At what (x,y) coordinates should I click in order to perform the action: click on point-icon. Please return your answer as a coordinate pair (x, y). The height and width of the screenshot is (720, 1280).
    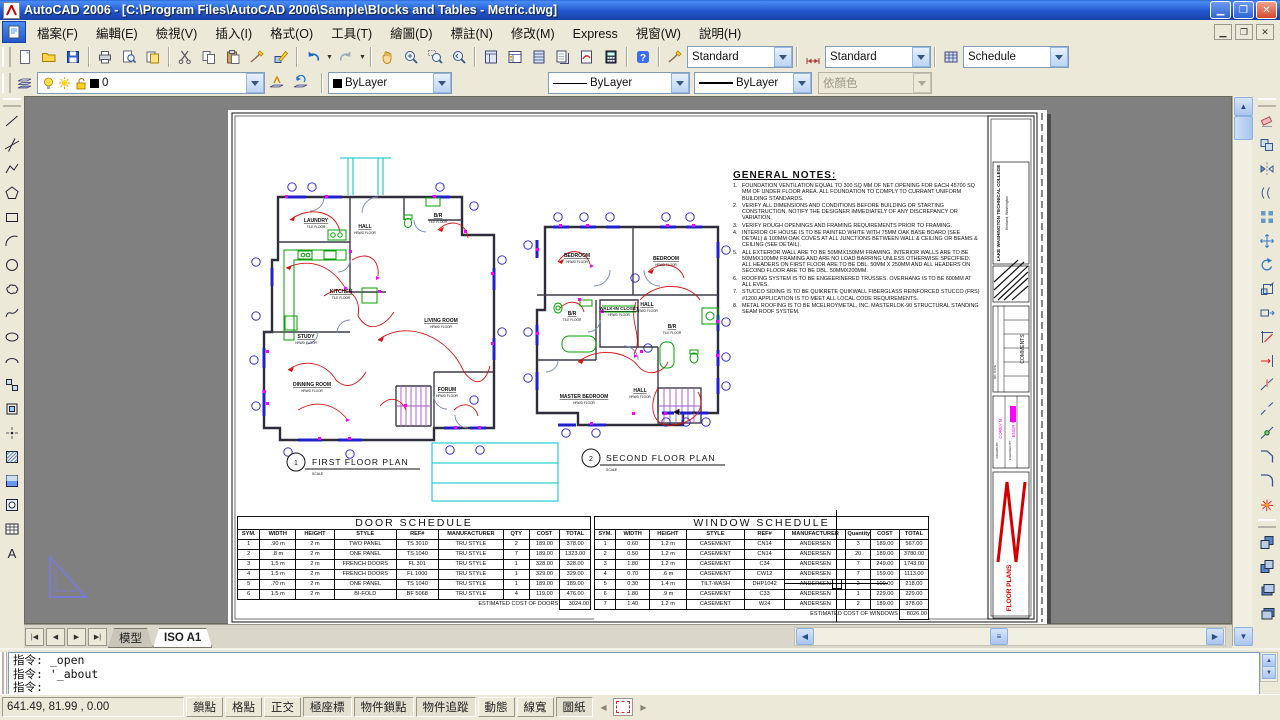
    Looking at the image, I should click on (12, 433).